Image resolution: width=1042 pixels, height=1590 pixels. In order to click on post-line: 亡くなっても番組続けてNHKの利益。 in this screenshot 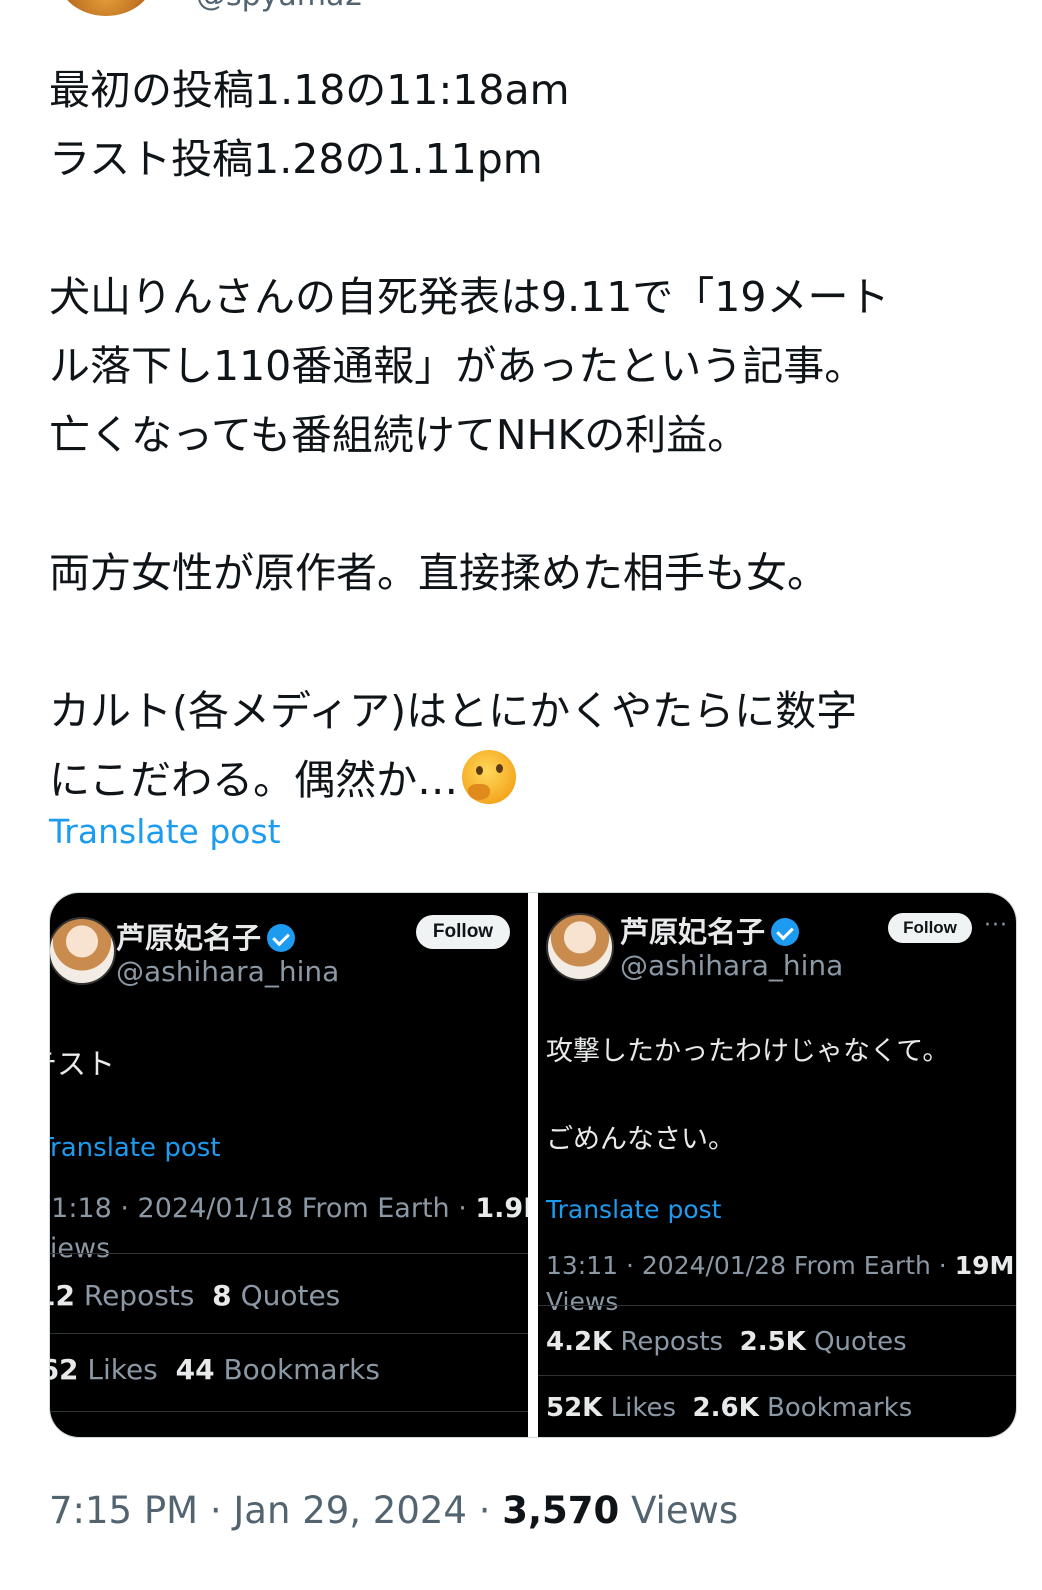, I will do `click(399, 435)`.